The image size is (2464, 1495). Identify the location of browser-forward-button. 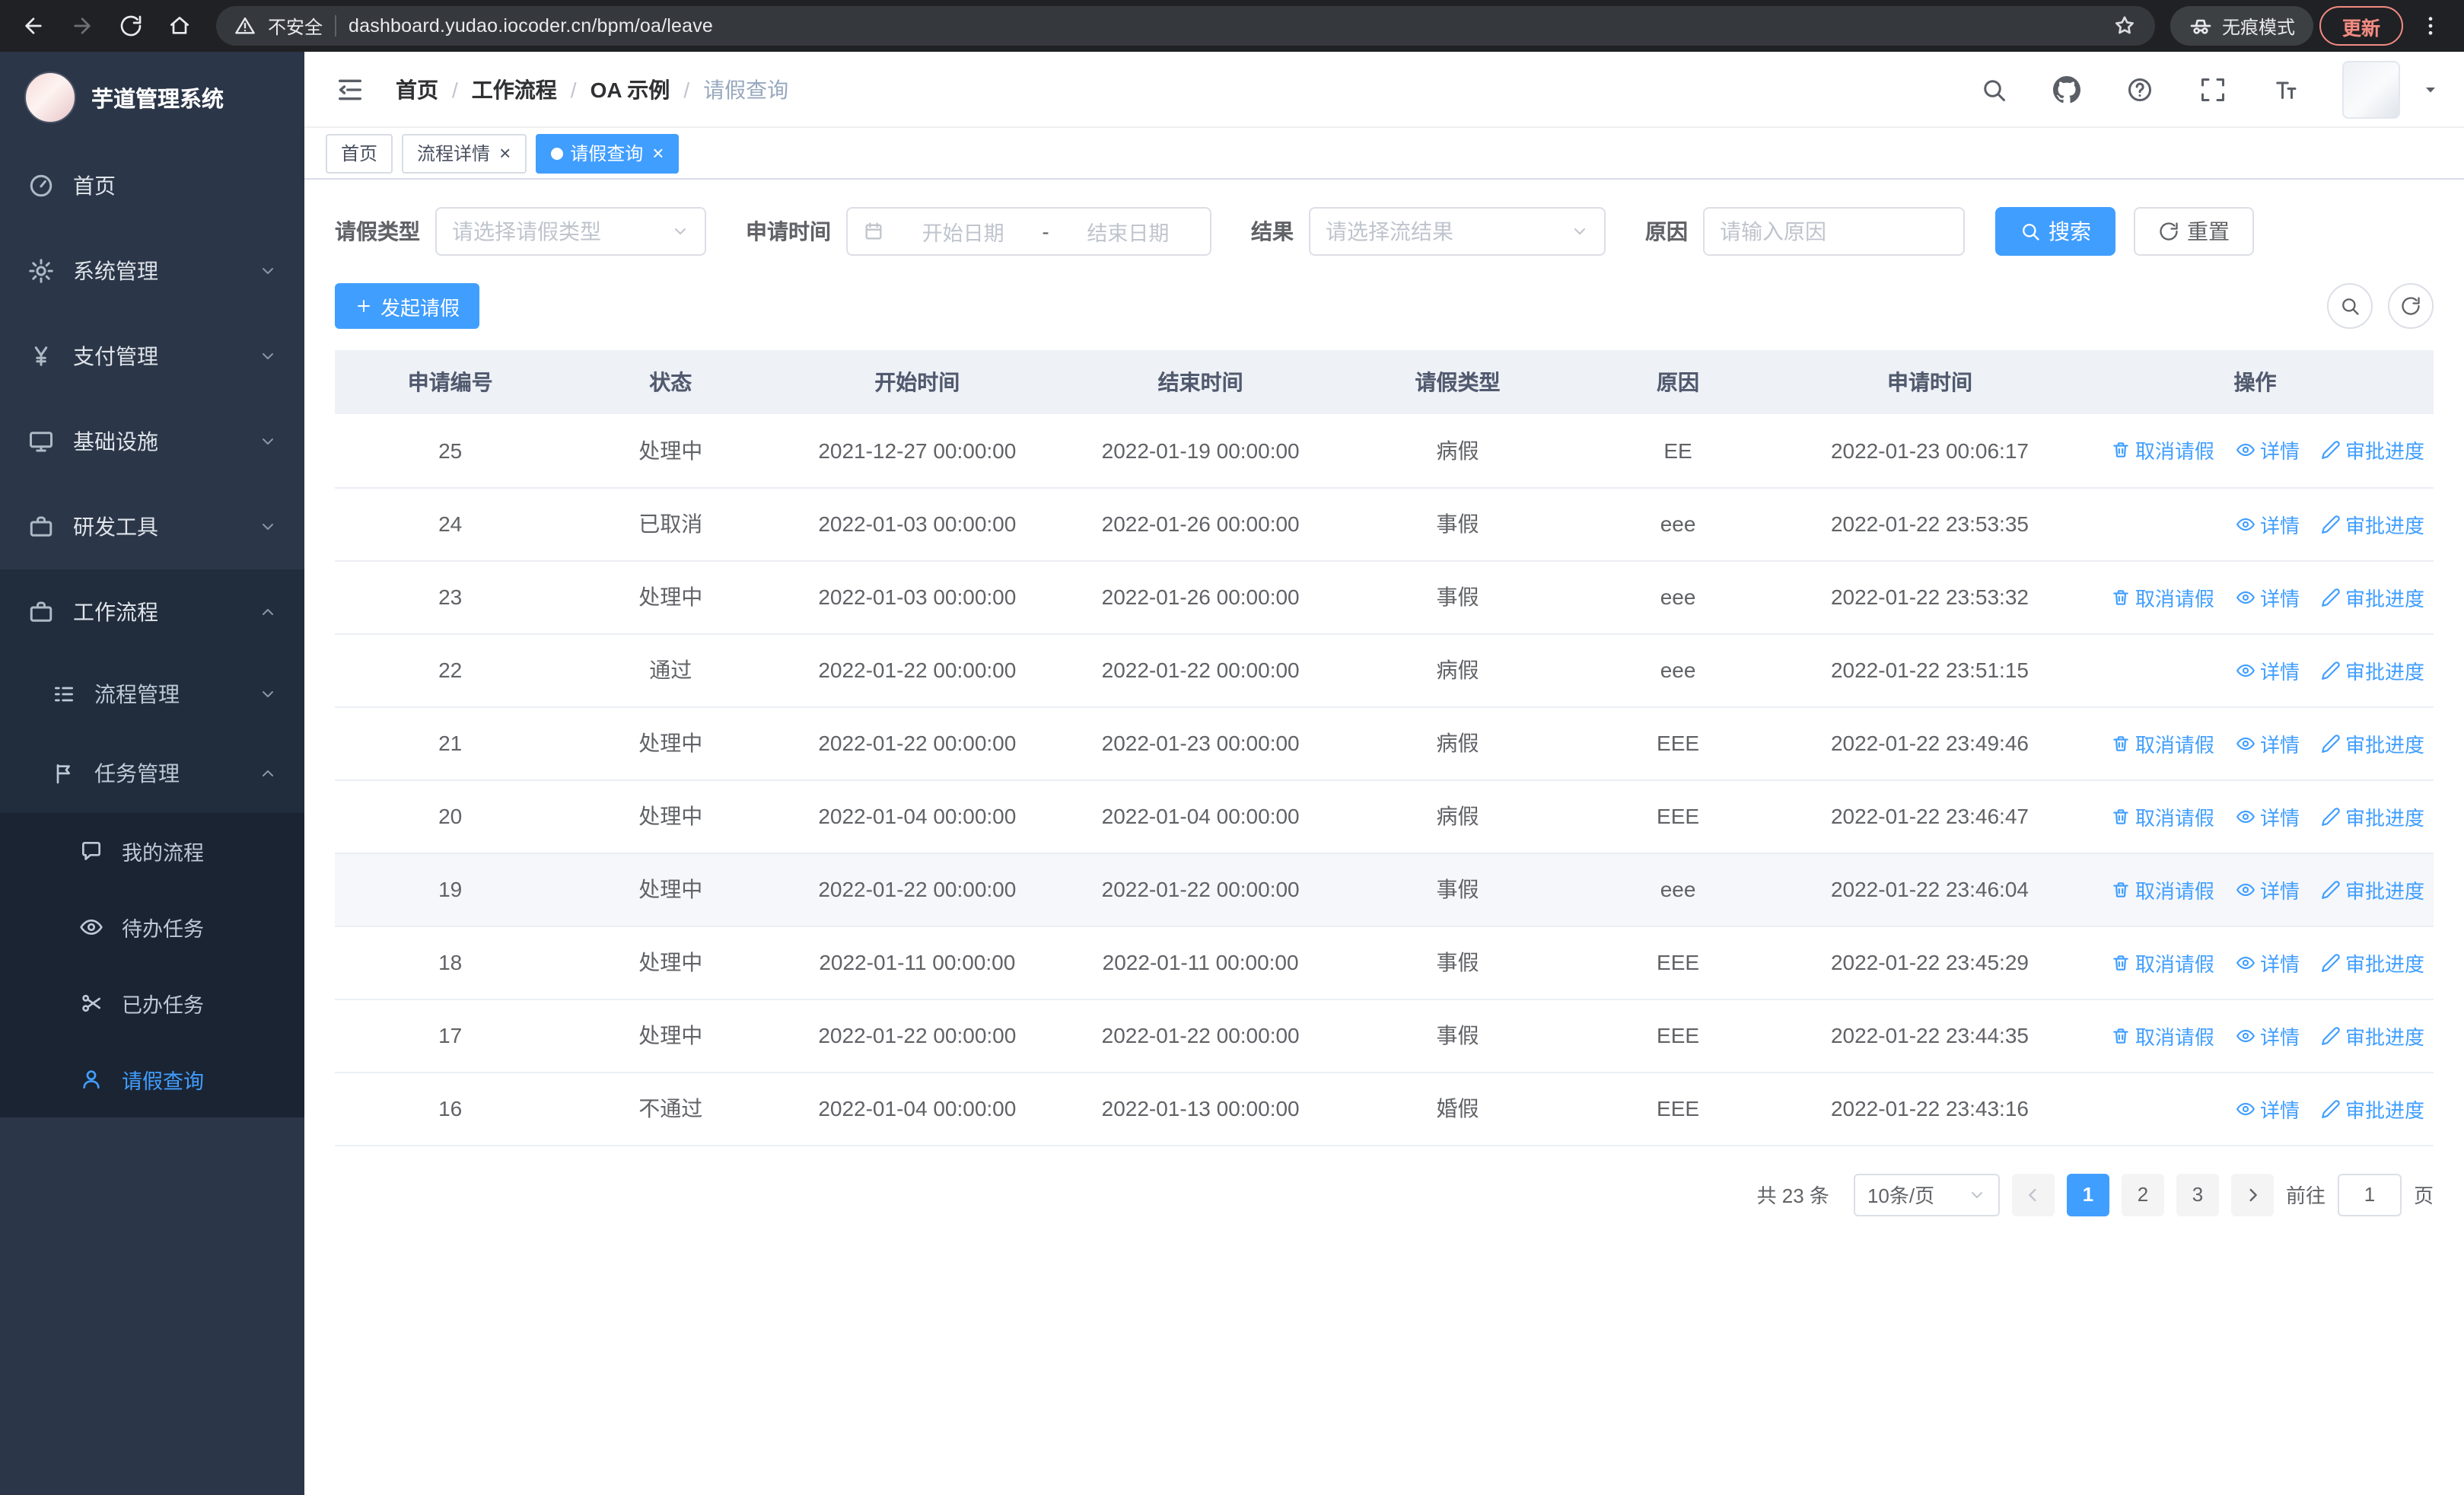
(82, 26).